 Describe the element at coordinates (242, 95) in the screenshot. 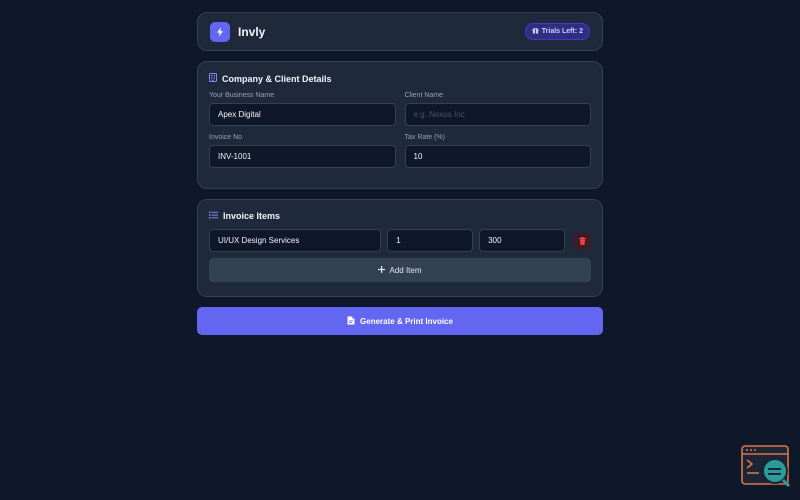

I see `business-name-label: Your Business Name` at that location.